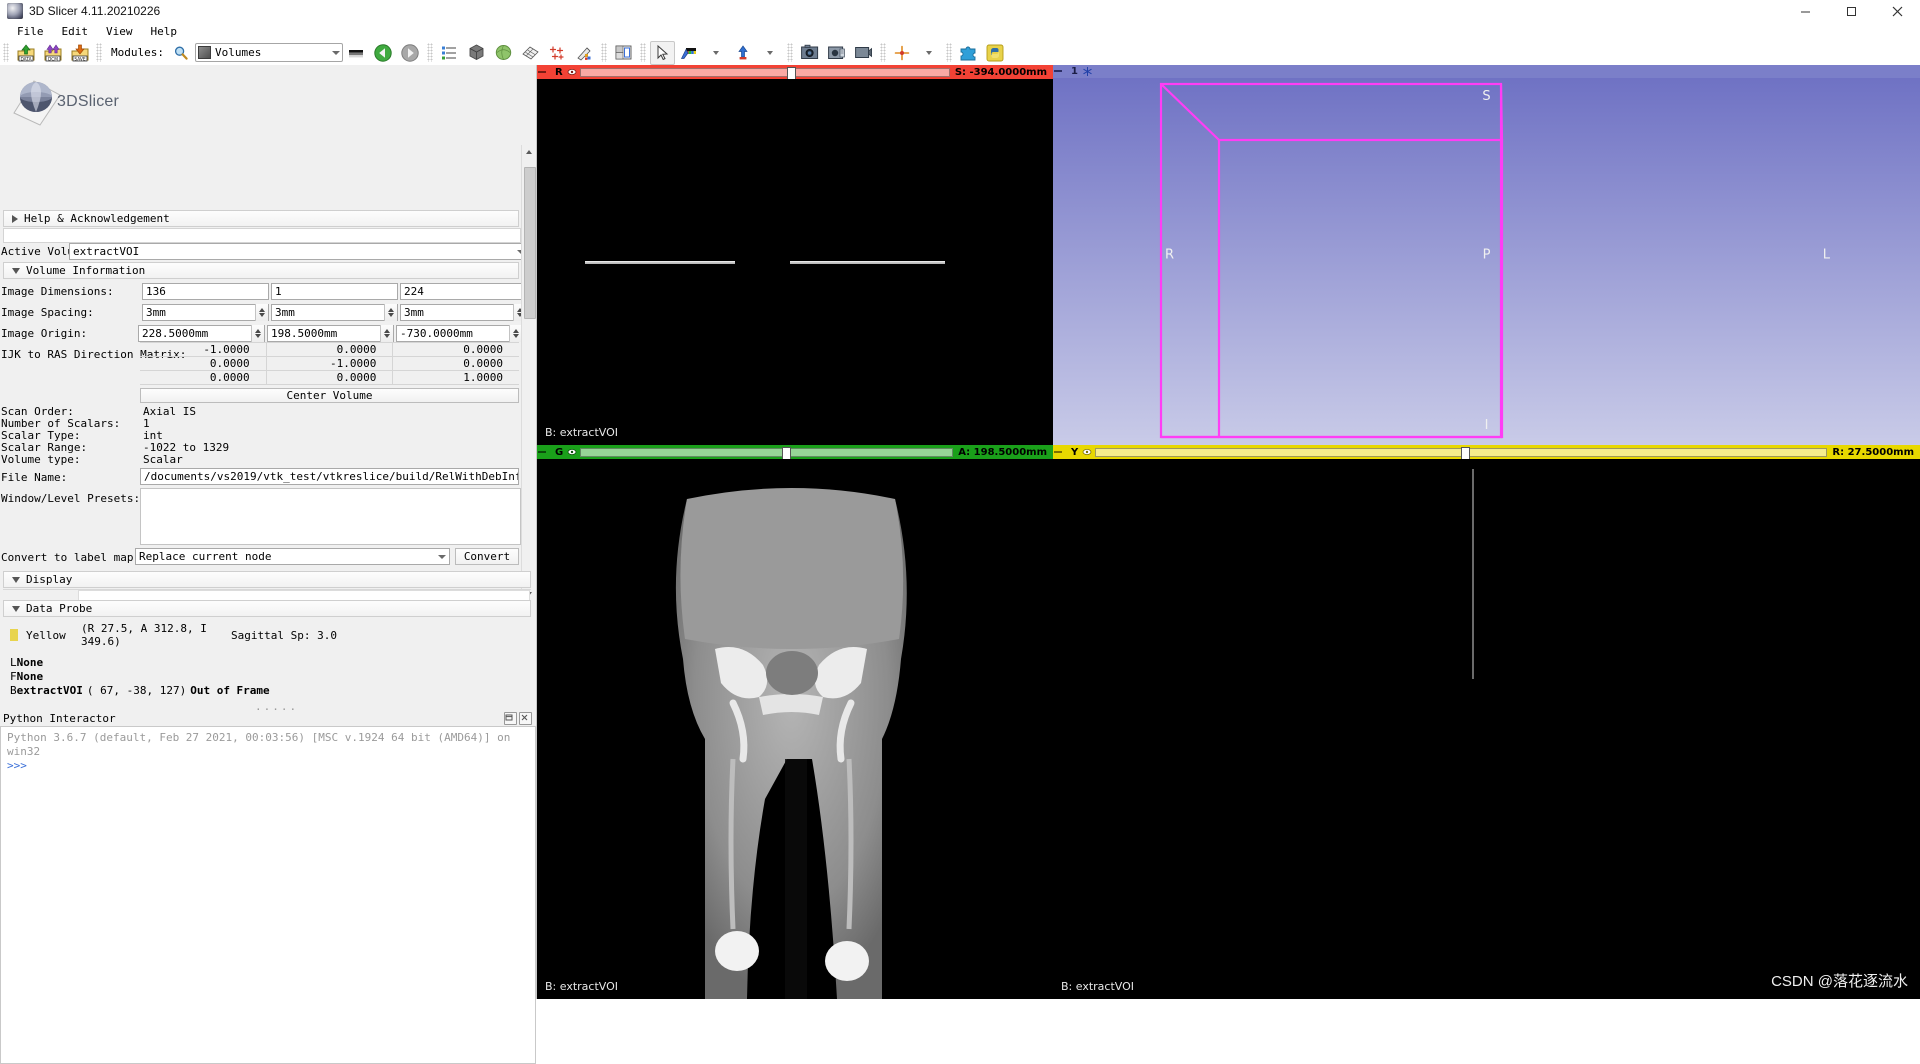  I want to click on module-panel-scrollbar, so click(528, 373).